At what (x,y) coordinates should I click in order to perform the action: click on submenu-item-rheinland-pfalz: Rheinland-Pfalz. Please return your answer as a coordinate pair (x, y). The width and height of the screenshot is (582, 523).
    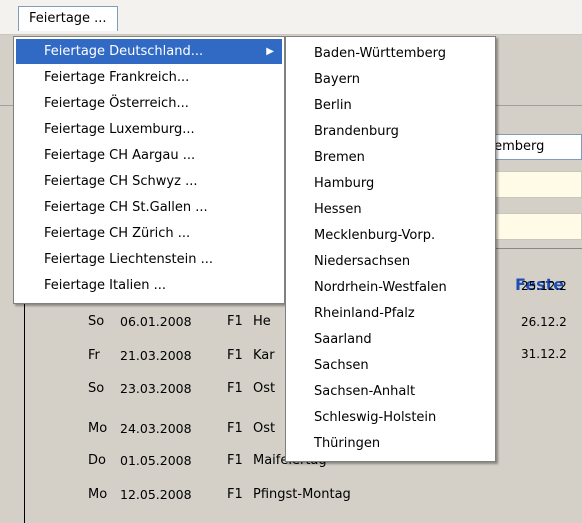
    Looking at the image, I should click on (391, 313).